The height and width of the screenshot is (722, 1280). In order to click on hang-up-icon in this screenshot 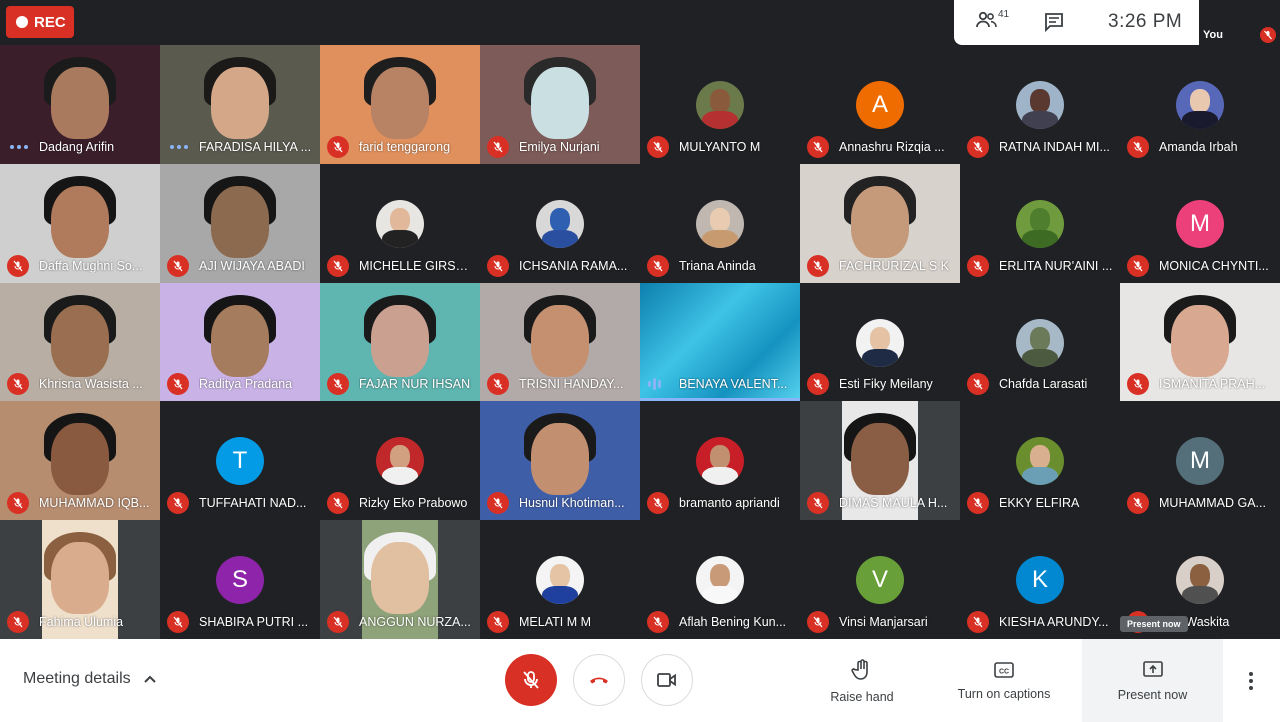, I will do `click(599, 680)`.